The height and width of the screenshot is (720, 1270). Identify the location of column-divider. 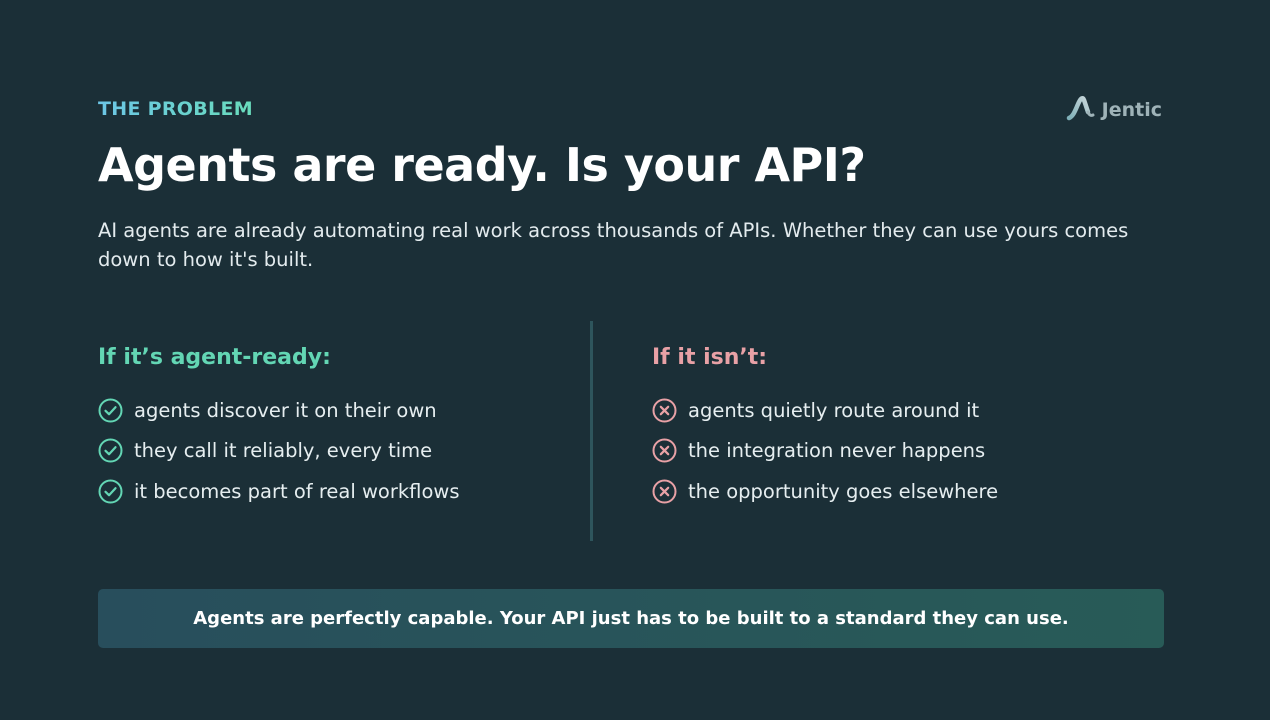
(591, 431).